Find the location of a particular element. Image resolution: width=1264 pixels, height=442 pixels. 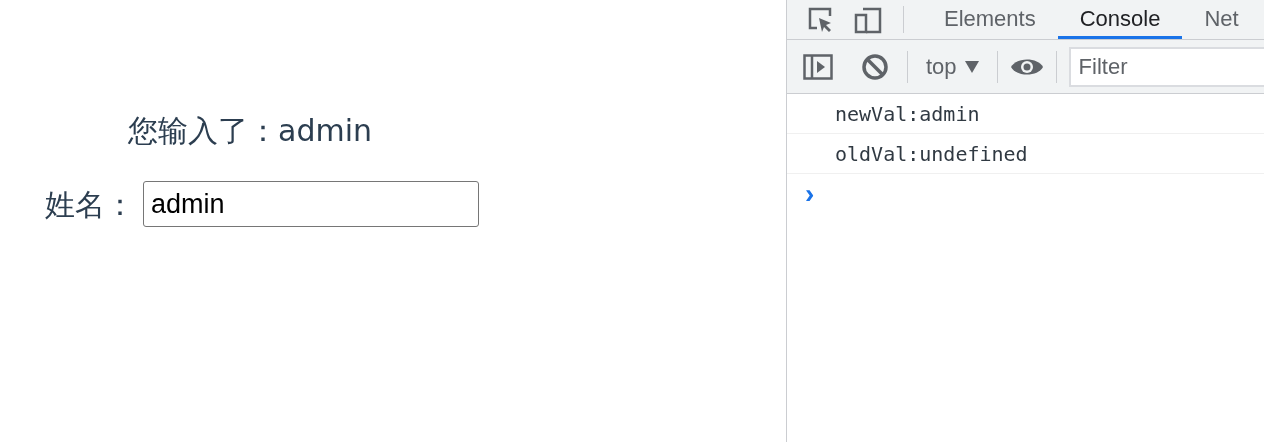

devtools-tab: Net is located at coordinates (1221, 19).